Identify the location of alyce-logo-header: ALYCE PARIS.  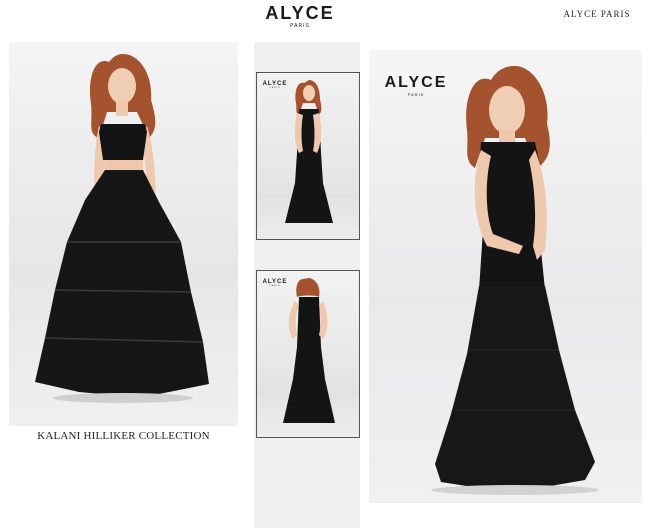
(300, 16).